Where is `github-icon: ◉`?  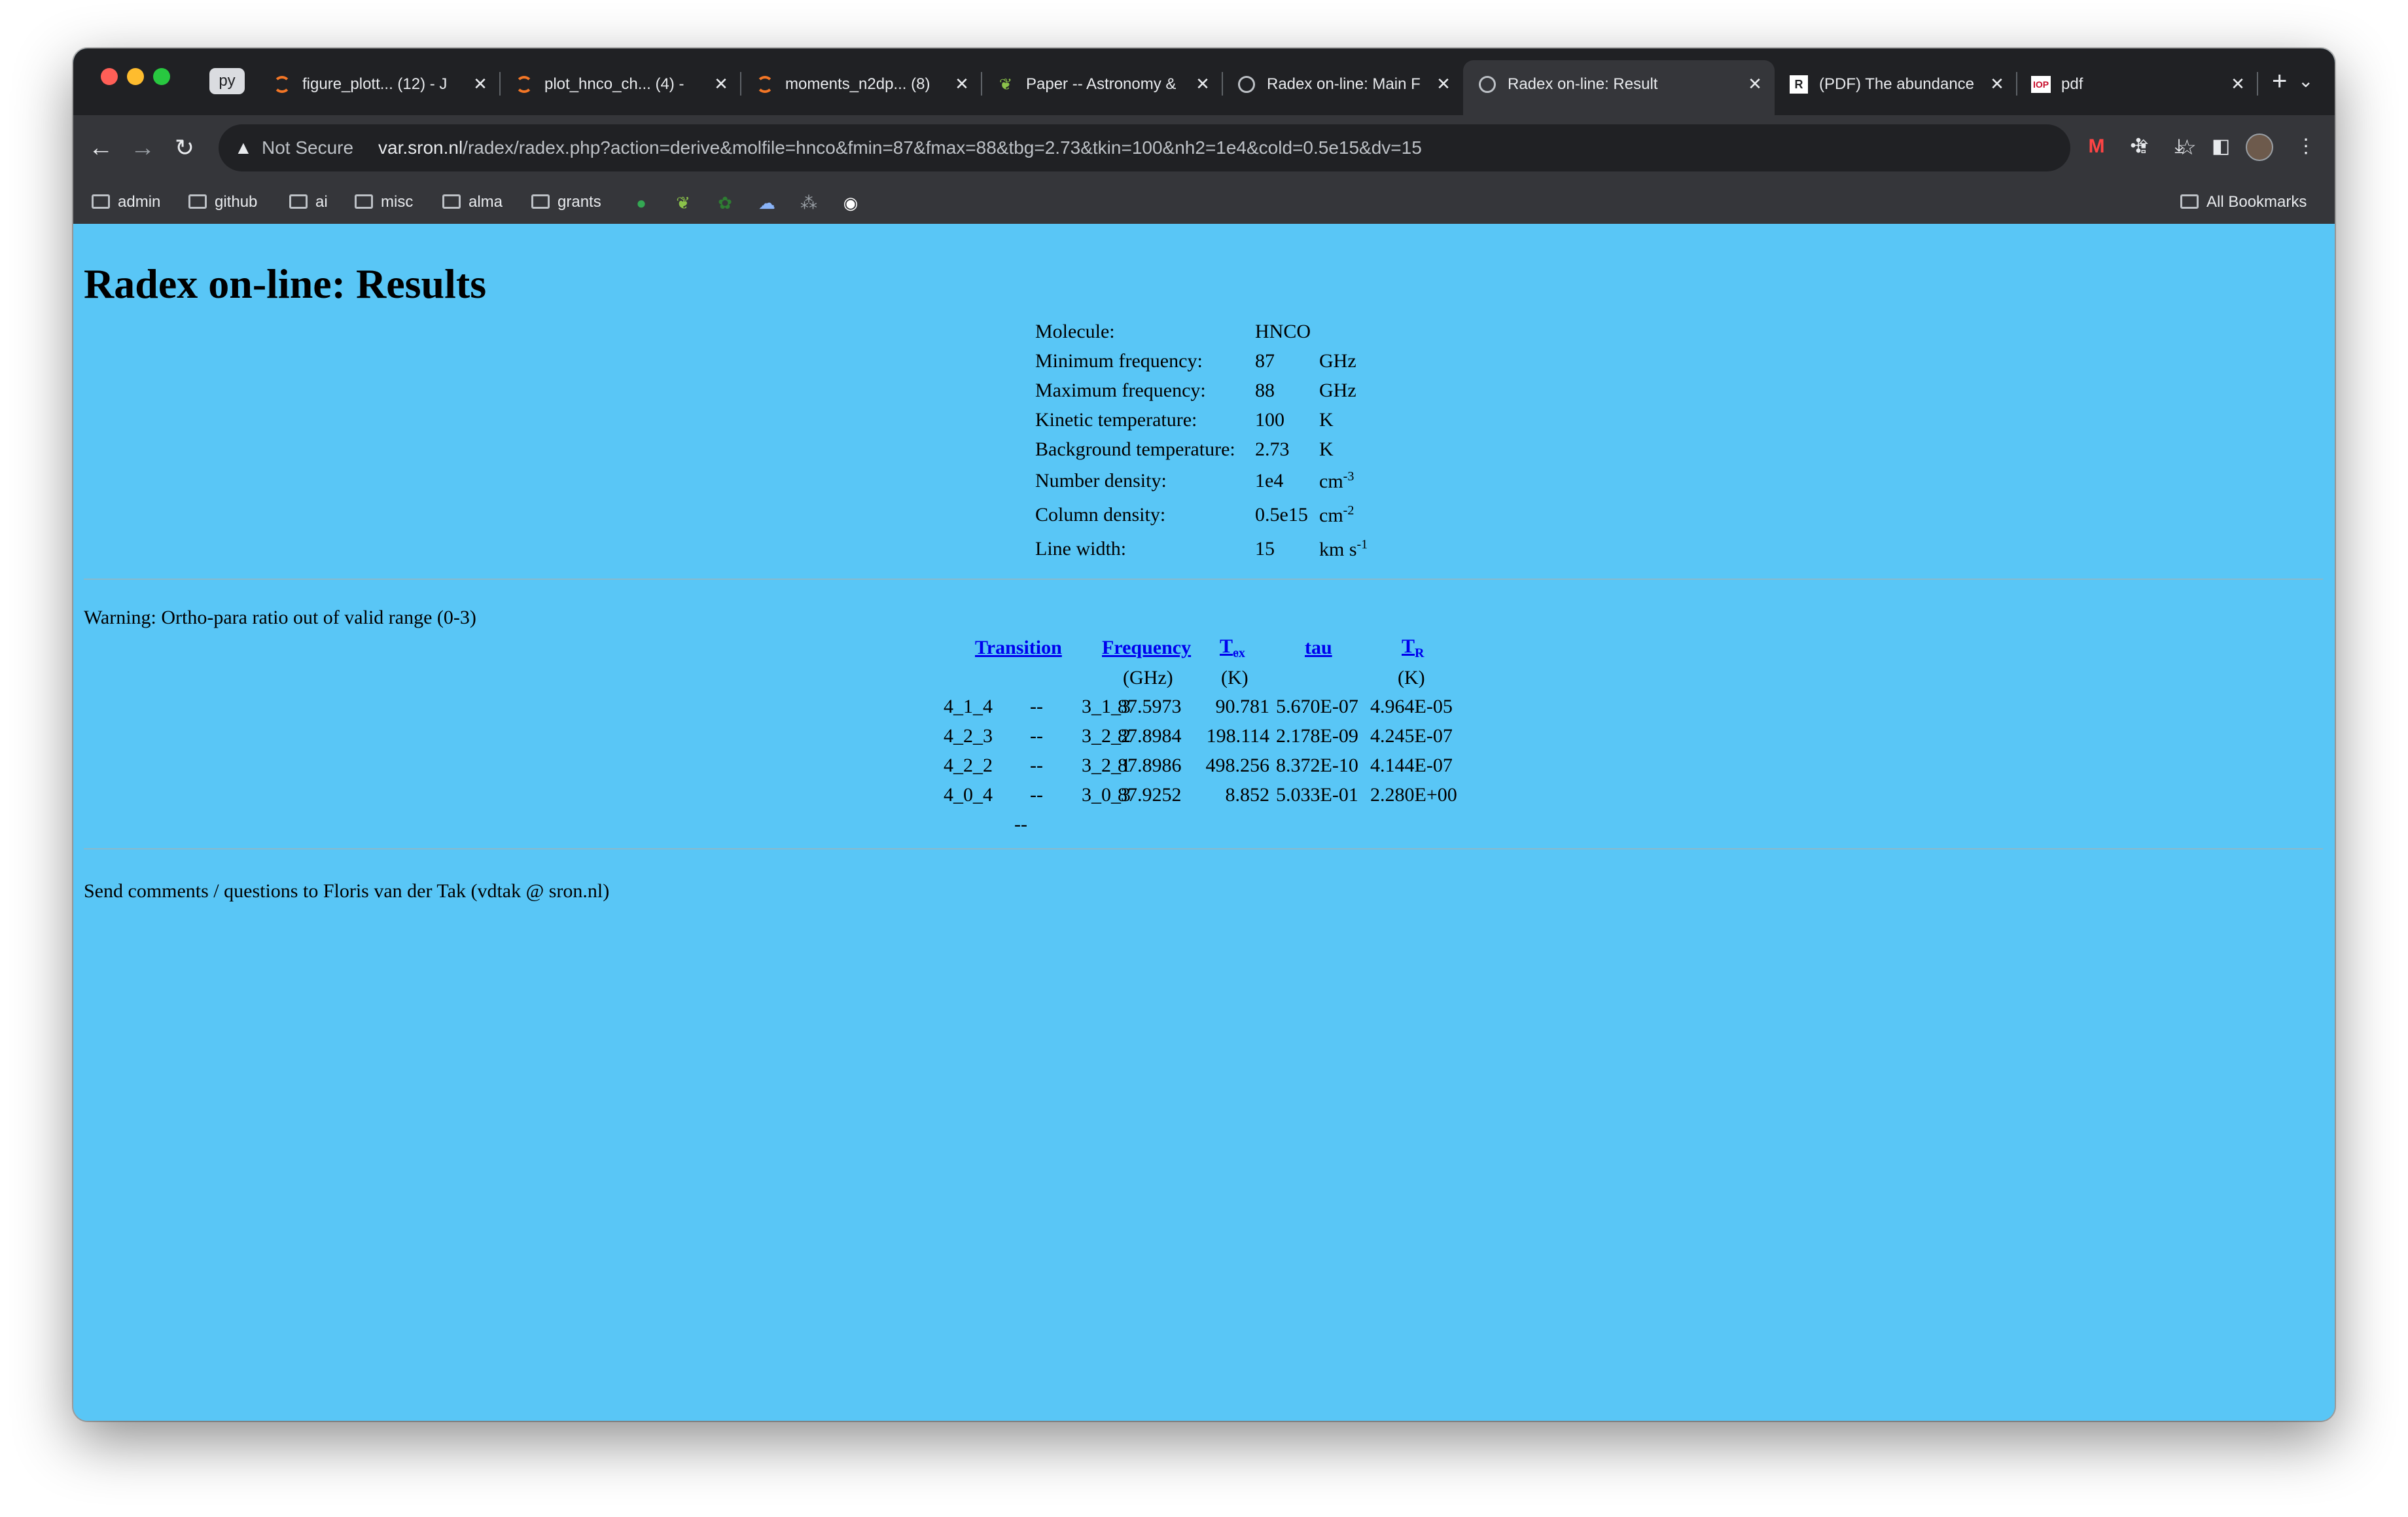
github-icon: ◉ is located at coordinates (850, 203).